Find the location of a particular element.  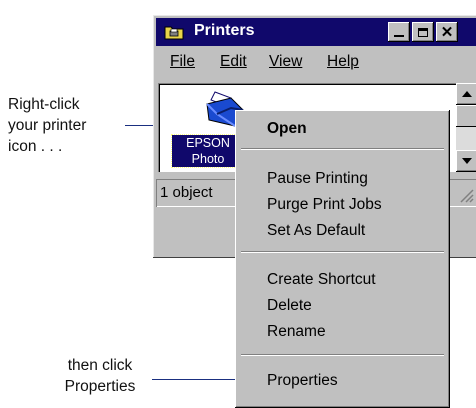

menu-edit-label: Edit is located at coordinates (233, 61).